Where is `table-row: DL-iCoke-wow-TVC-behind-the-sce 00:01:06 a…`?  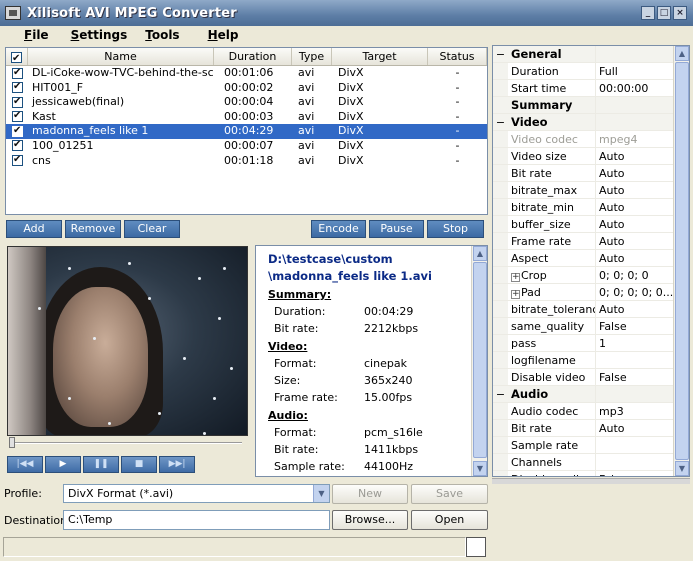
table-row: DL-iCoke-wow-TVC-behind-the-sce 00:01:06 a… is located at coordinates (246, 73).